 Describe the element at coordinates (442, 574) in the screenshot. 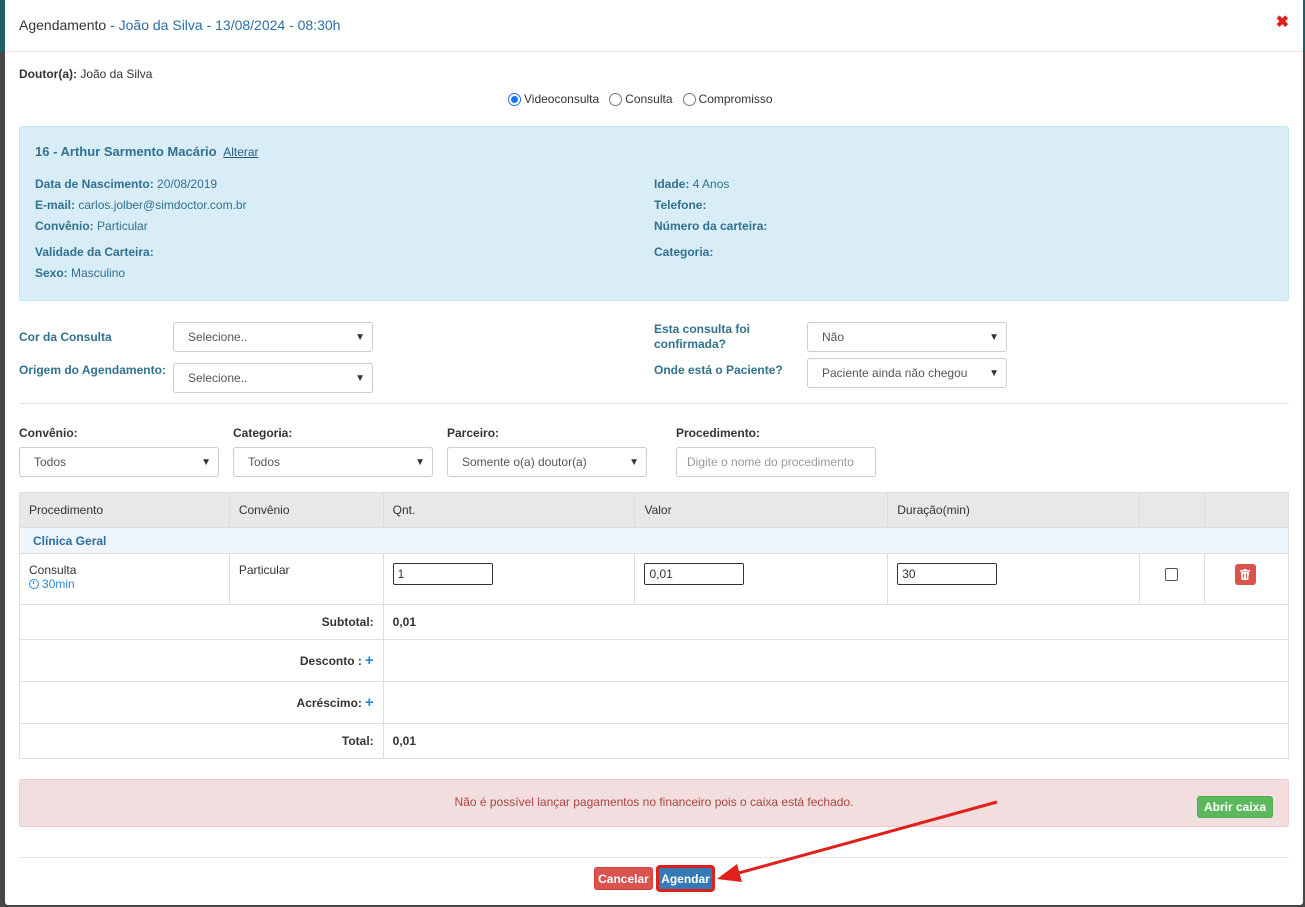

I see `qty-input: 1` at that location.